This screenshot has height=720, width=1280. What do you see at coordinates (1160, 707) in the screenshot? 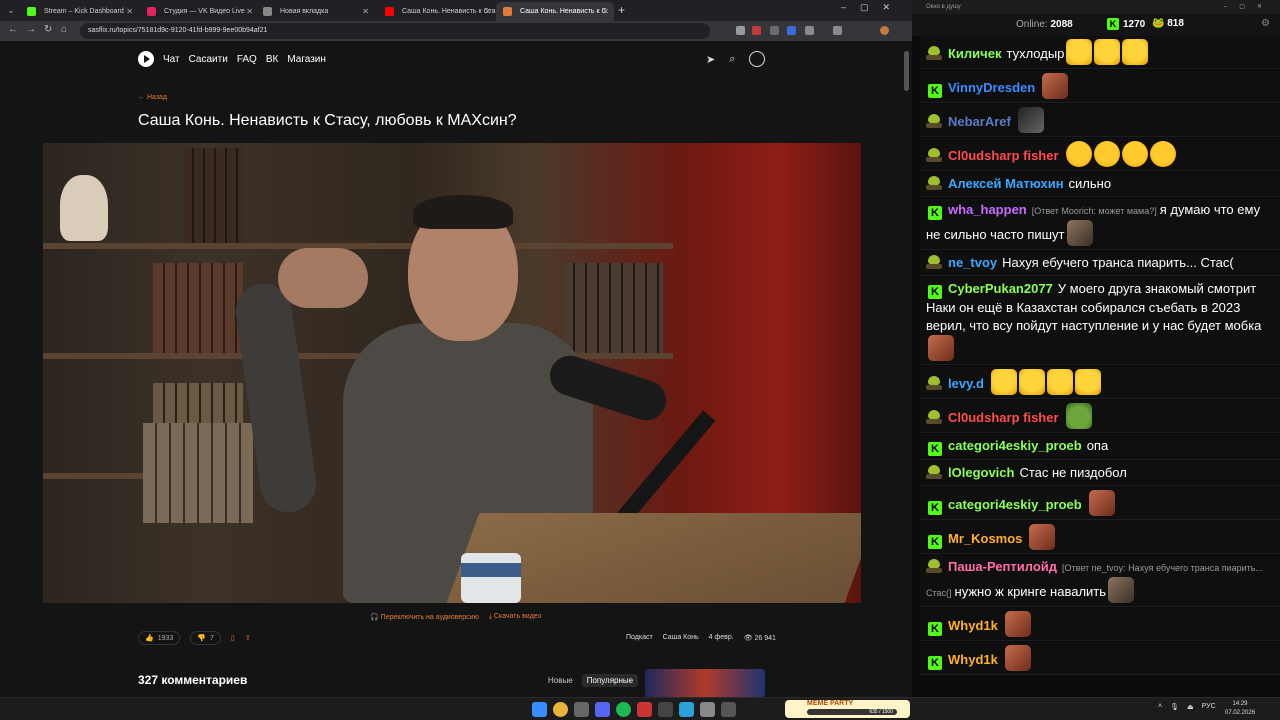
I see `tray-arrow-icon: ˄` at bounding box center [1160, 707].